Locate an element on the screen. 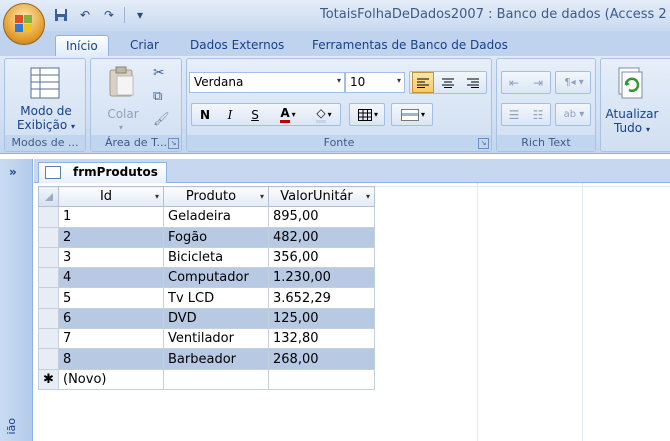  table-row: 4 Computador 1.230,00 is located at coordinates (206, 278).